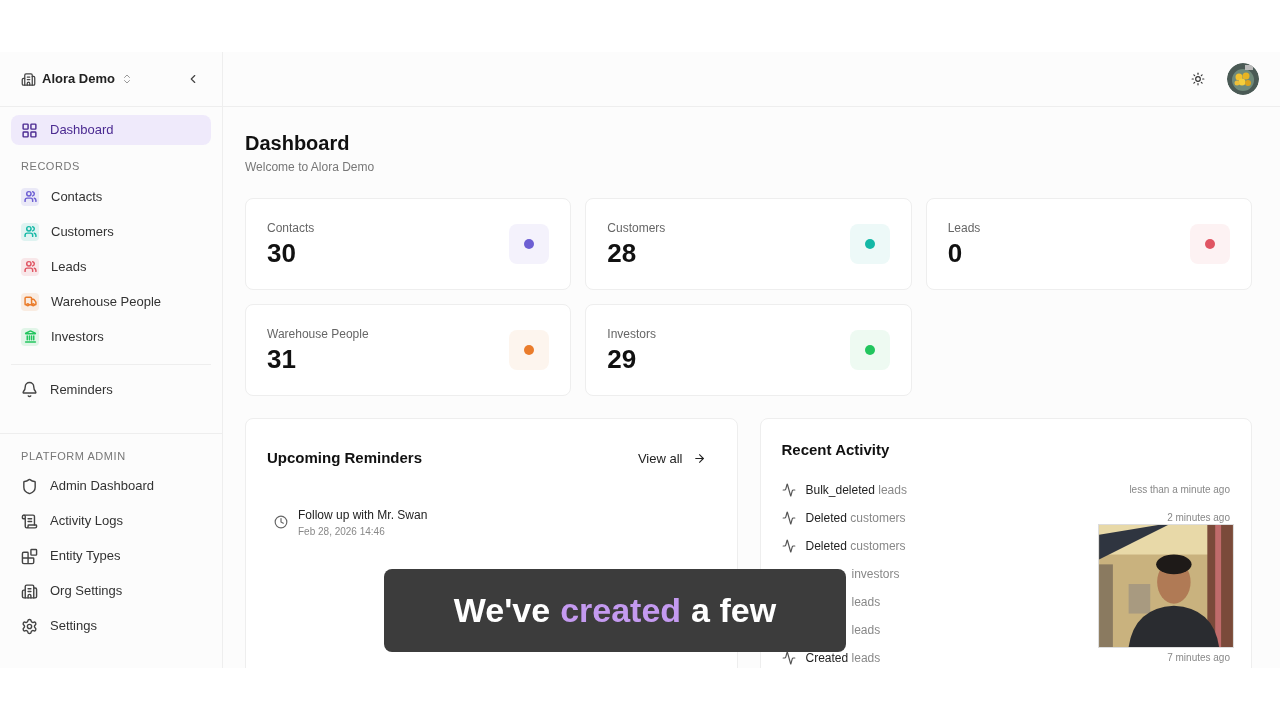 The height and width of the screenshot is (720, 1280). I want to click on page-subtitle: Welcome to Alora Demo, so click(310, 167).